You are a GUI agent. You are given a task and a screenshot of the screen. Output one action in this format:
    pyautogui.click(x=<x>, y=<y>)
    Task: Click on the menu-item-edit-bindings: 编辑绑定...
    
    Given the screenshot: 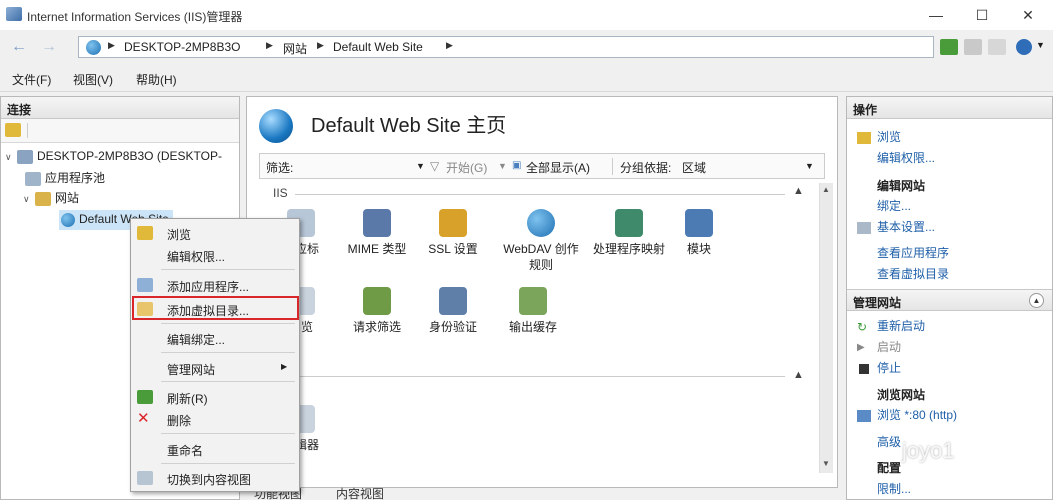 What is the action you would take?
    pyautogui.click(x=215, y=338)
    